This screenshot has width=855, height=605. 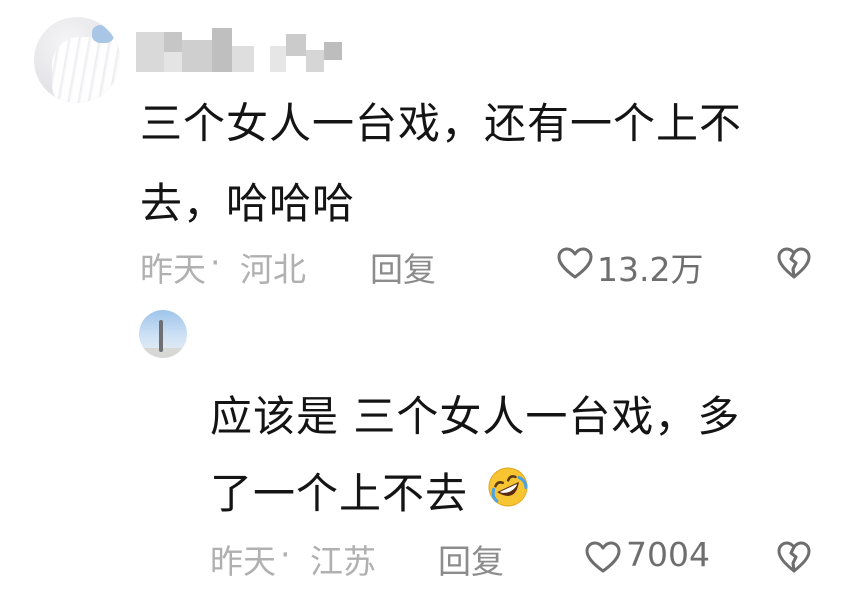 I want to click on comment-text-line: 去，哈哈哈, so click(x=248, y=203).